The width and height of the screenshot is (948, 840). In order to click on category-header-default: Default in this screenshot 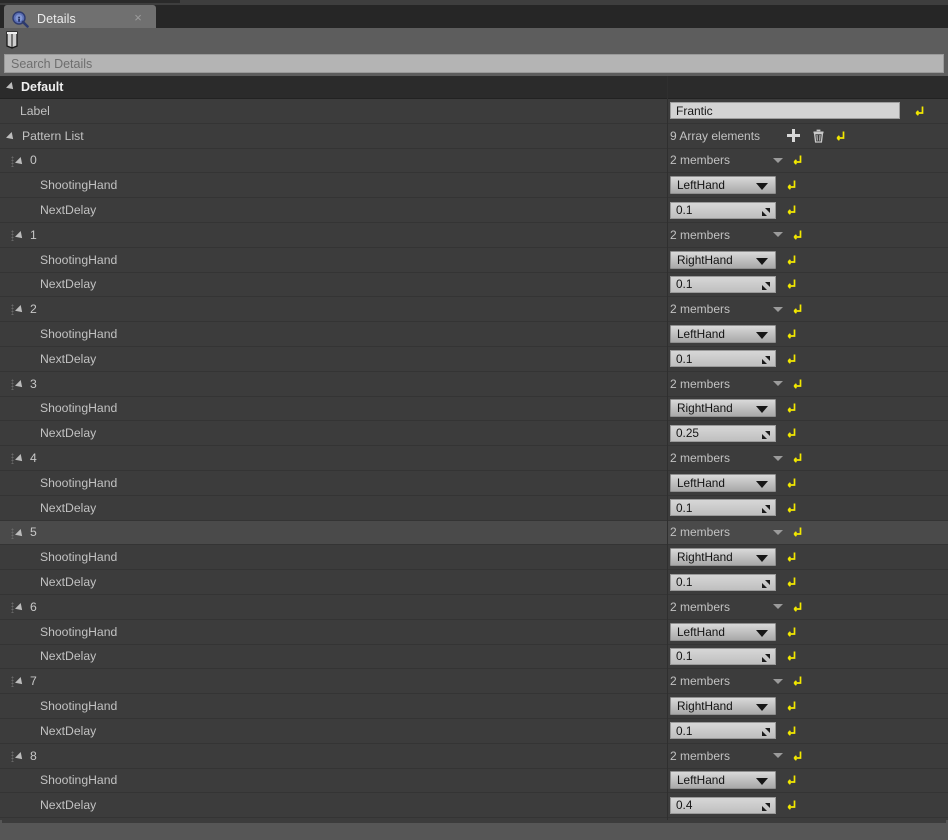, I will do `click(474, 87)`.